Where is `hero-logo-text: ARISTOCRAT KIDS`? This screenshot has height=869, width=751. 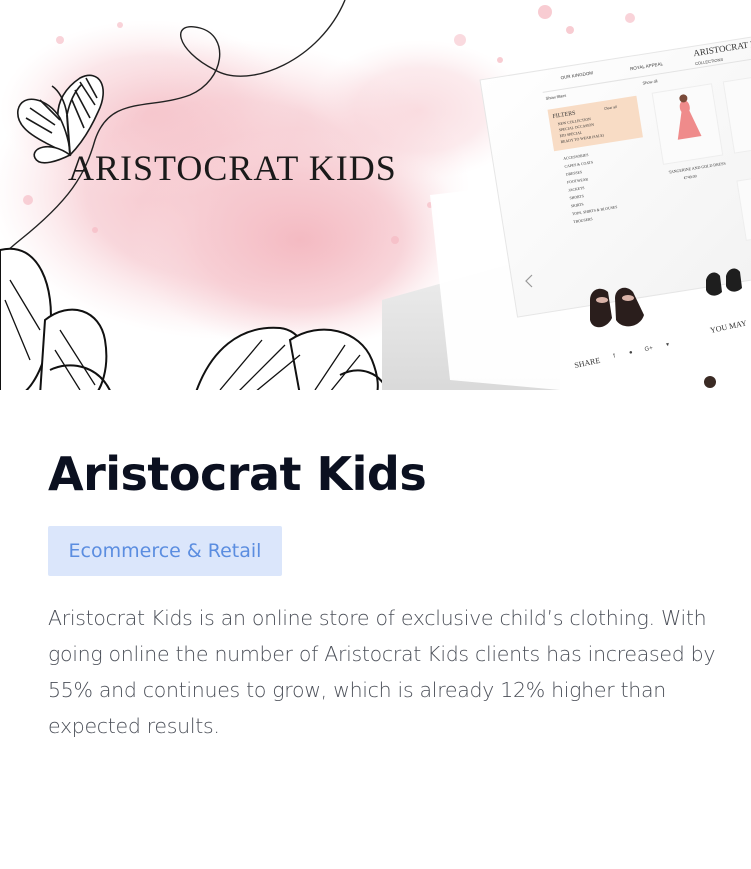
hero-logo-text: ARISTOCRAT KIDS is located at coordinates (232, 168).